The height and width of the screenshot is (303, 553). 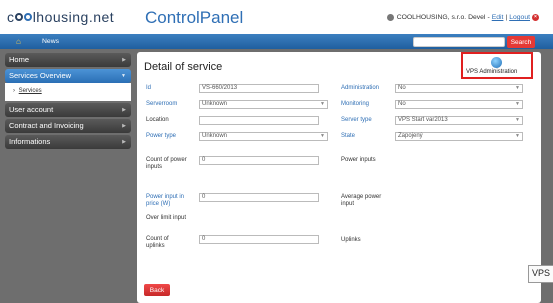 I want to click on back-button: Back, so click(x=157, y=290).